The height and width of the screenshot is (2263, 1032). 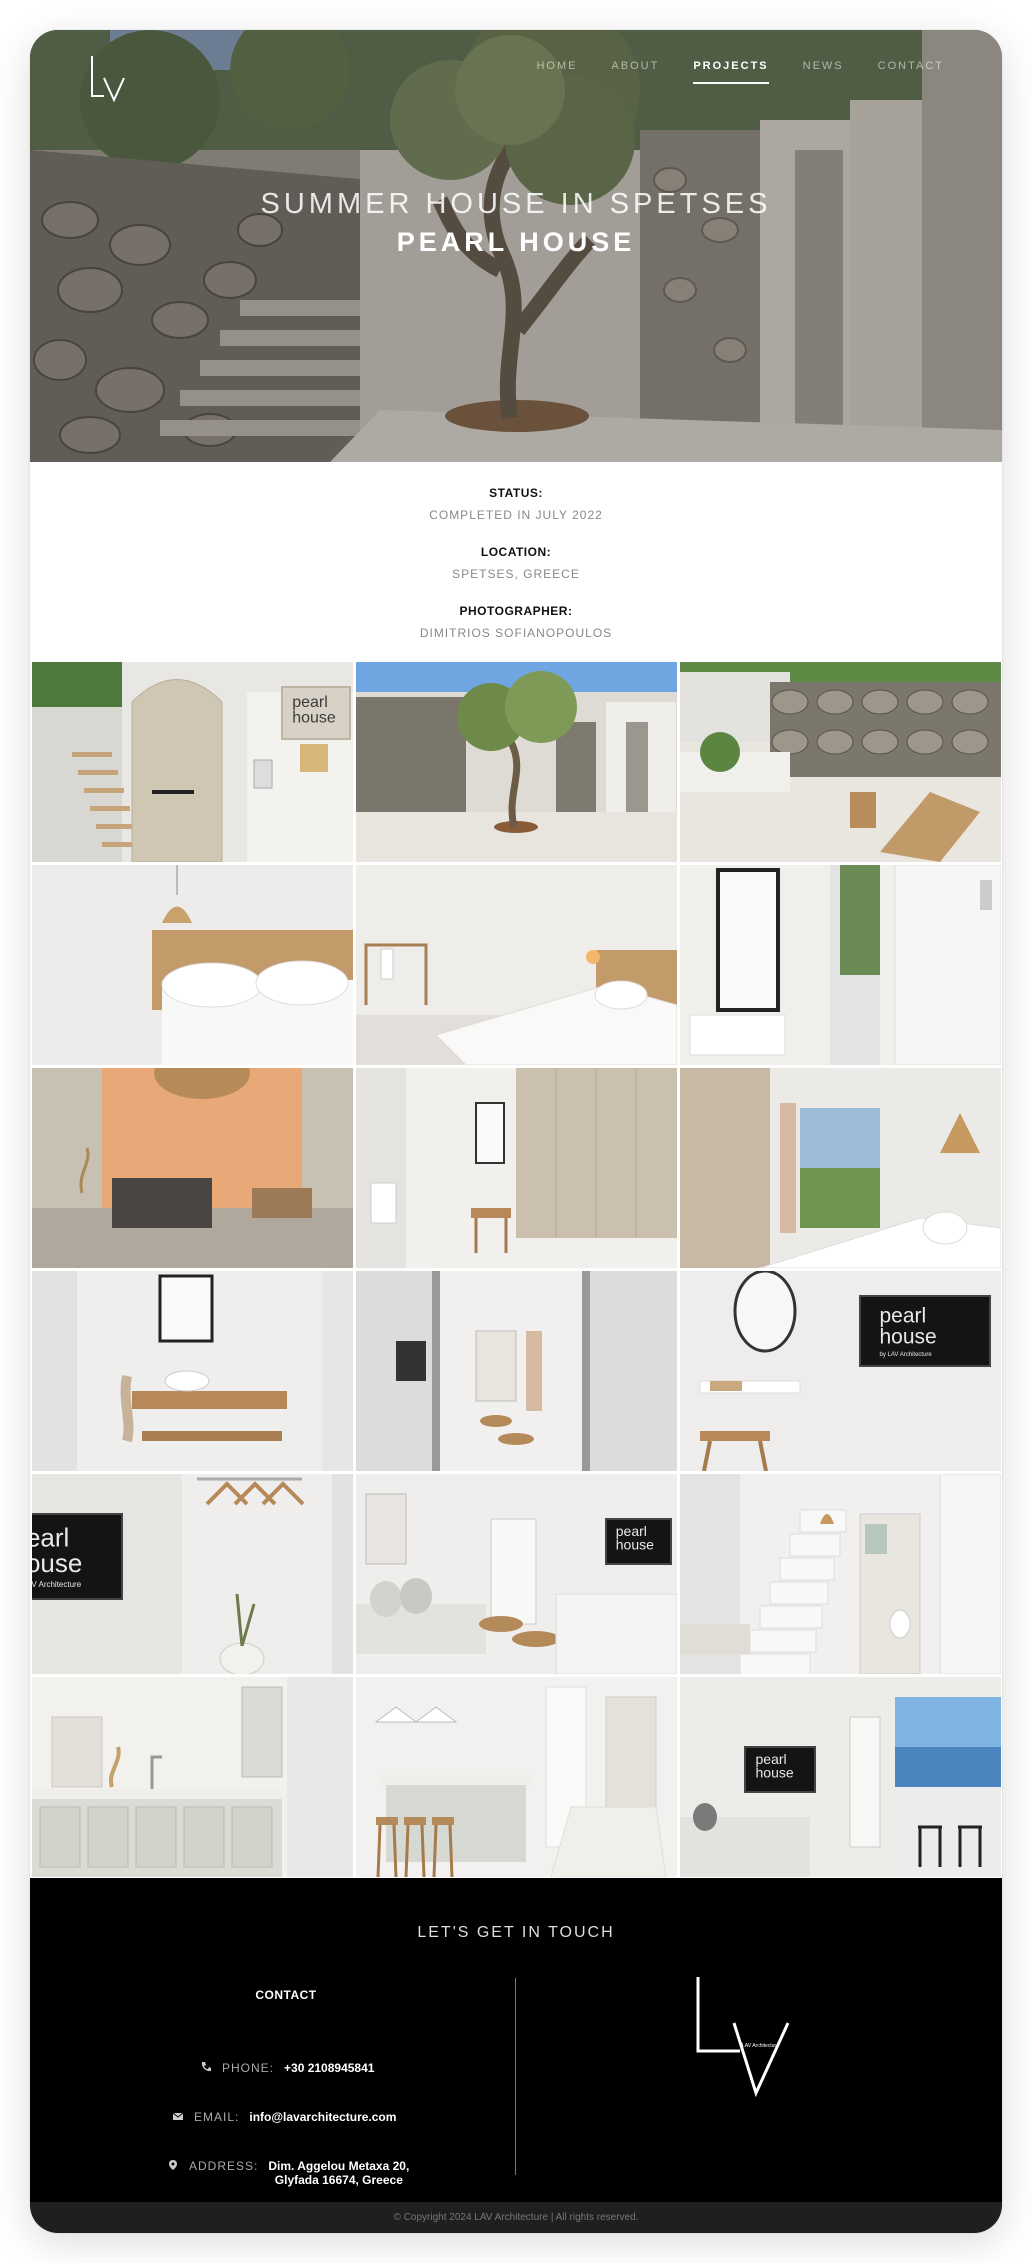 I want to click on phone-row: PHONE: +30 2108945841, so click(x=287, y=2068).